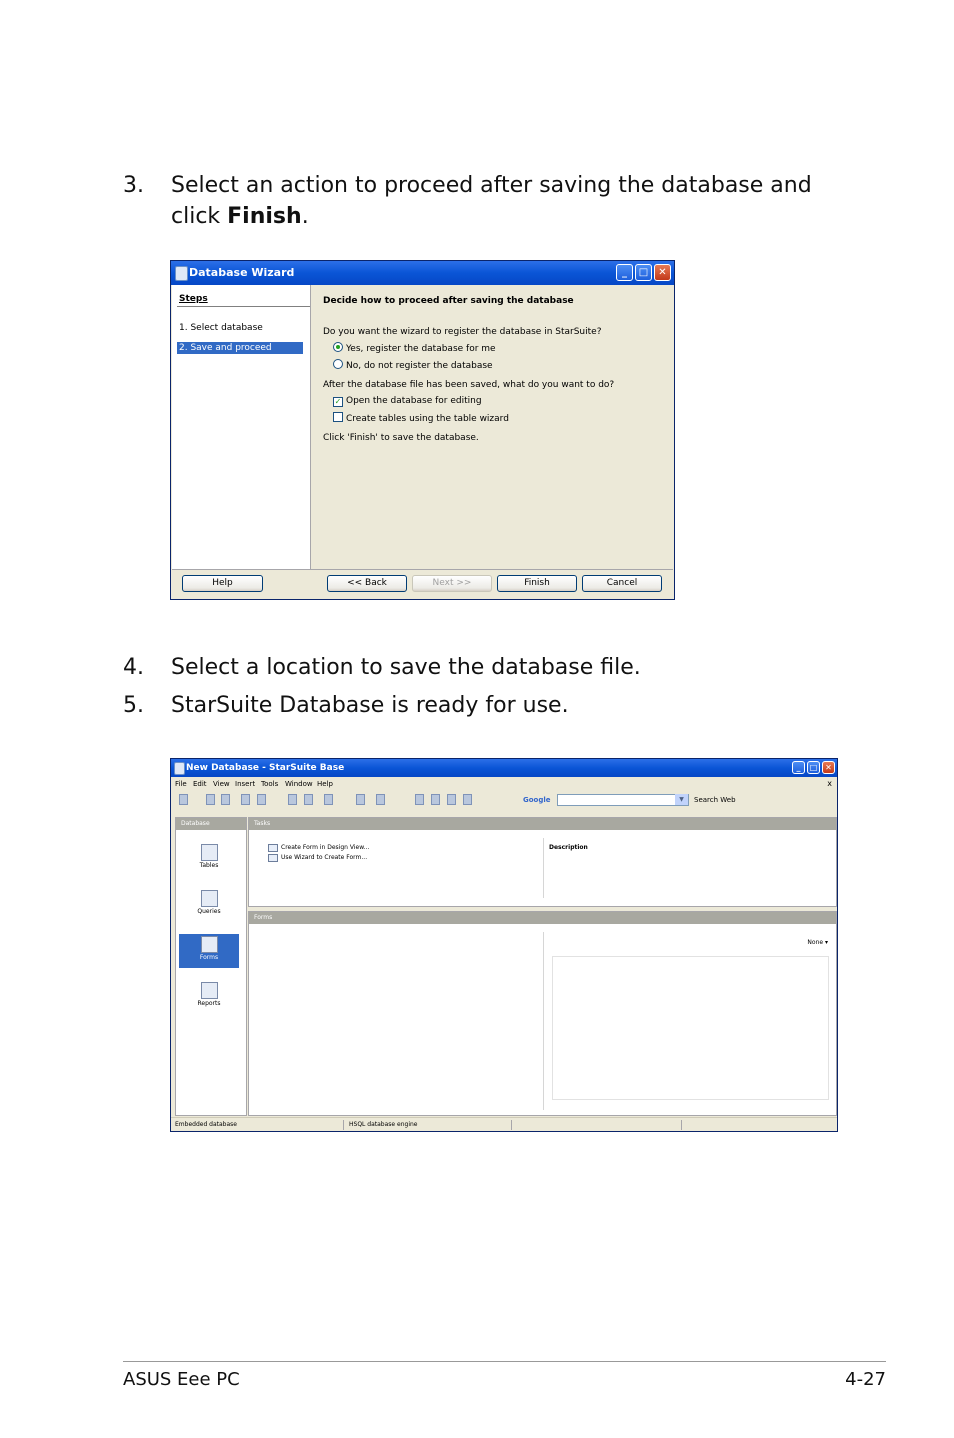  I want to click on menu-edit: Edit, so click(200, 784).